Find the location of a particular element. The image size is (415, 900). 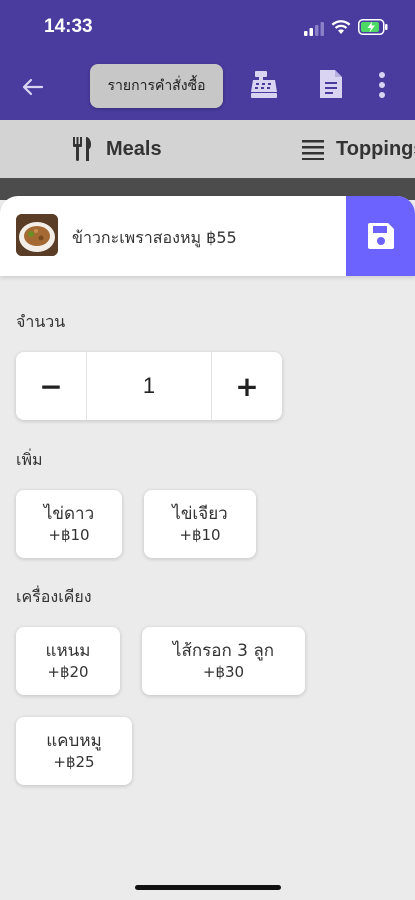

selected-item-bar: ข้าวกะเพราสองหมู ฿55 is located at coordinates (207, 236).